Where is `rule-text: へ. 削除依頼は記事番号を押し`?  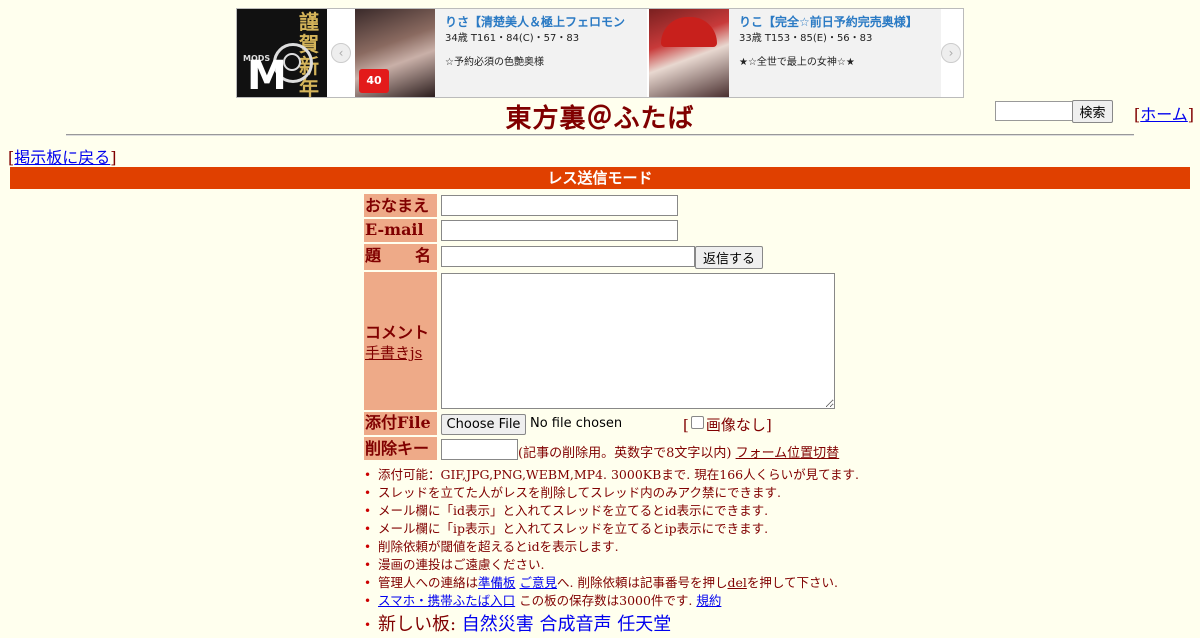 rule-text: へ. 削除依頼は記事番号を押し is located at coordinates (642, 582).